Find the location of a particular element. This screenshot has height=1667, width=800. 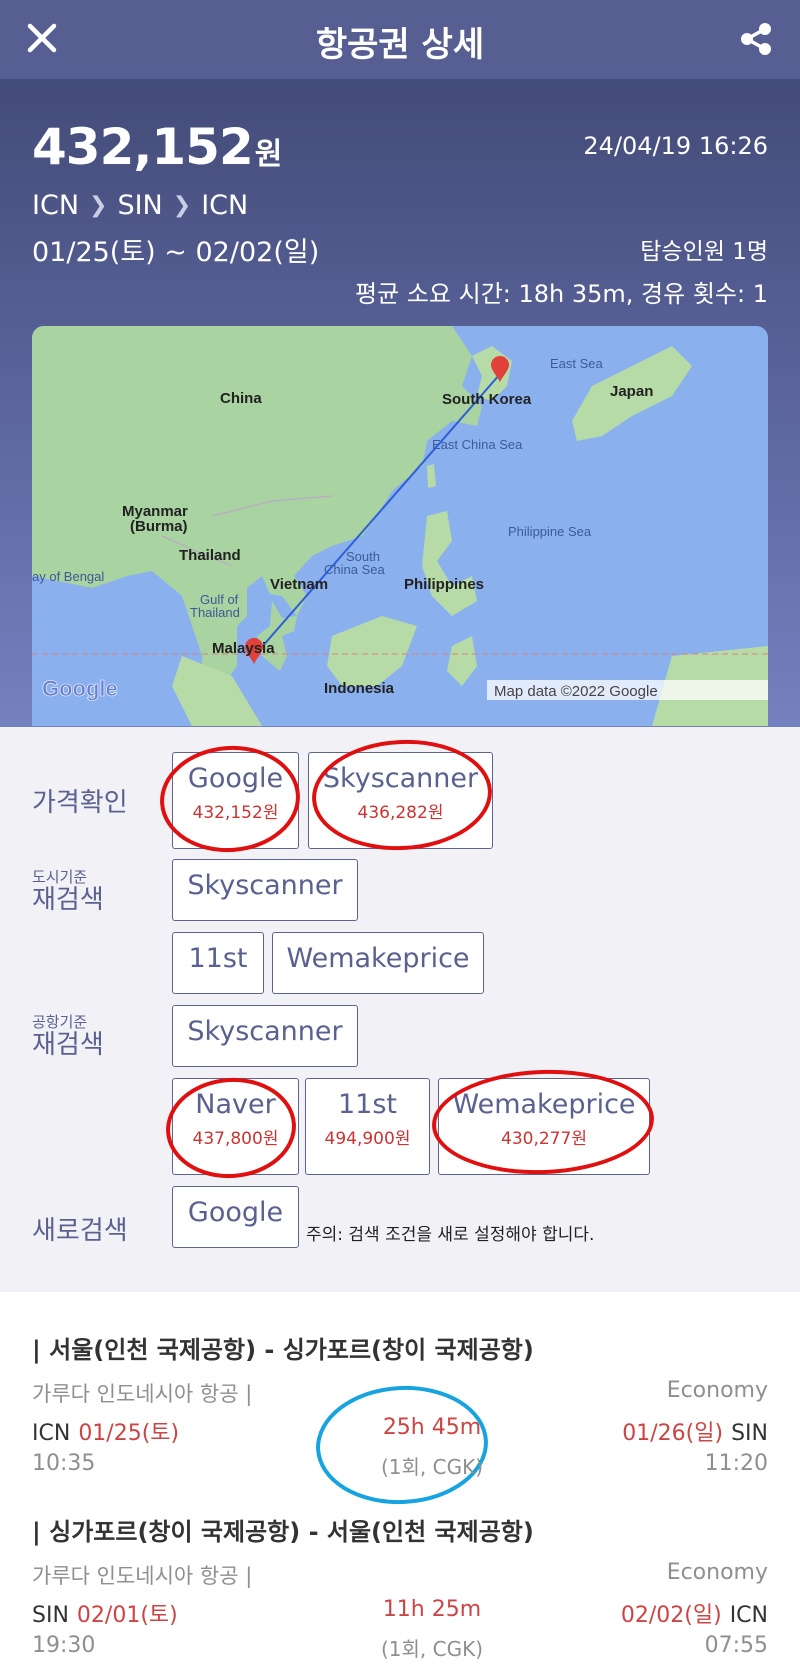

arrival-code: ICN is located at coordinates (748, 1615).